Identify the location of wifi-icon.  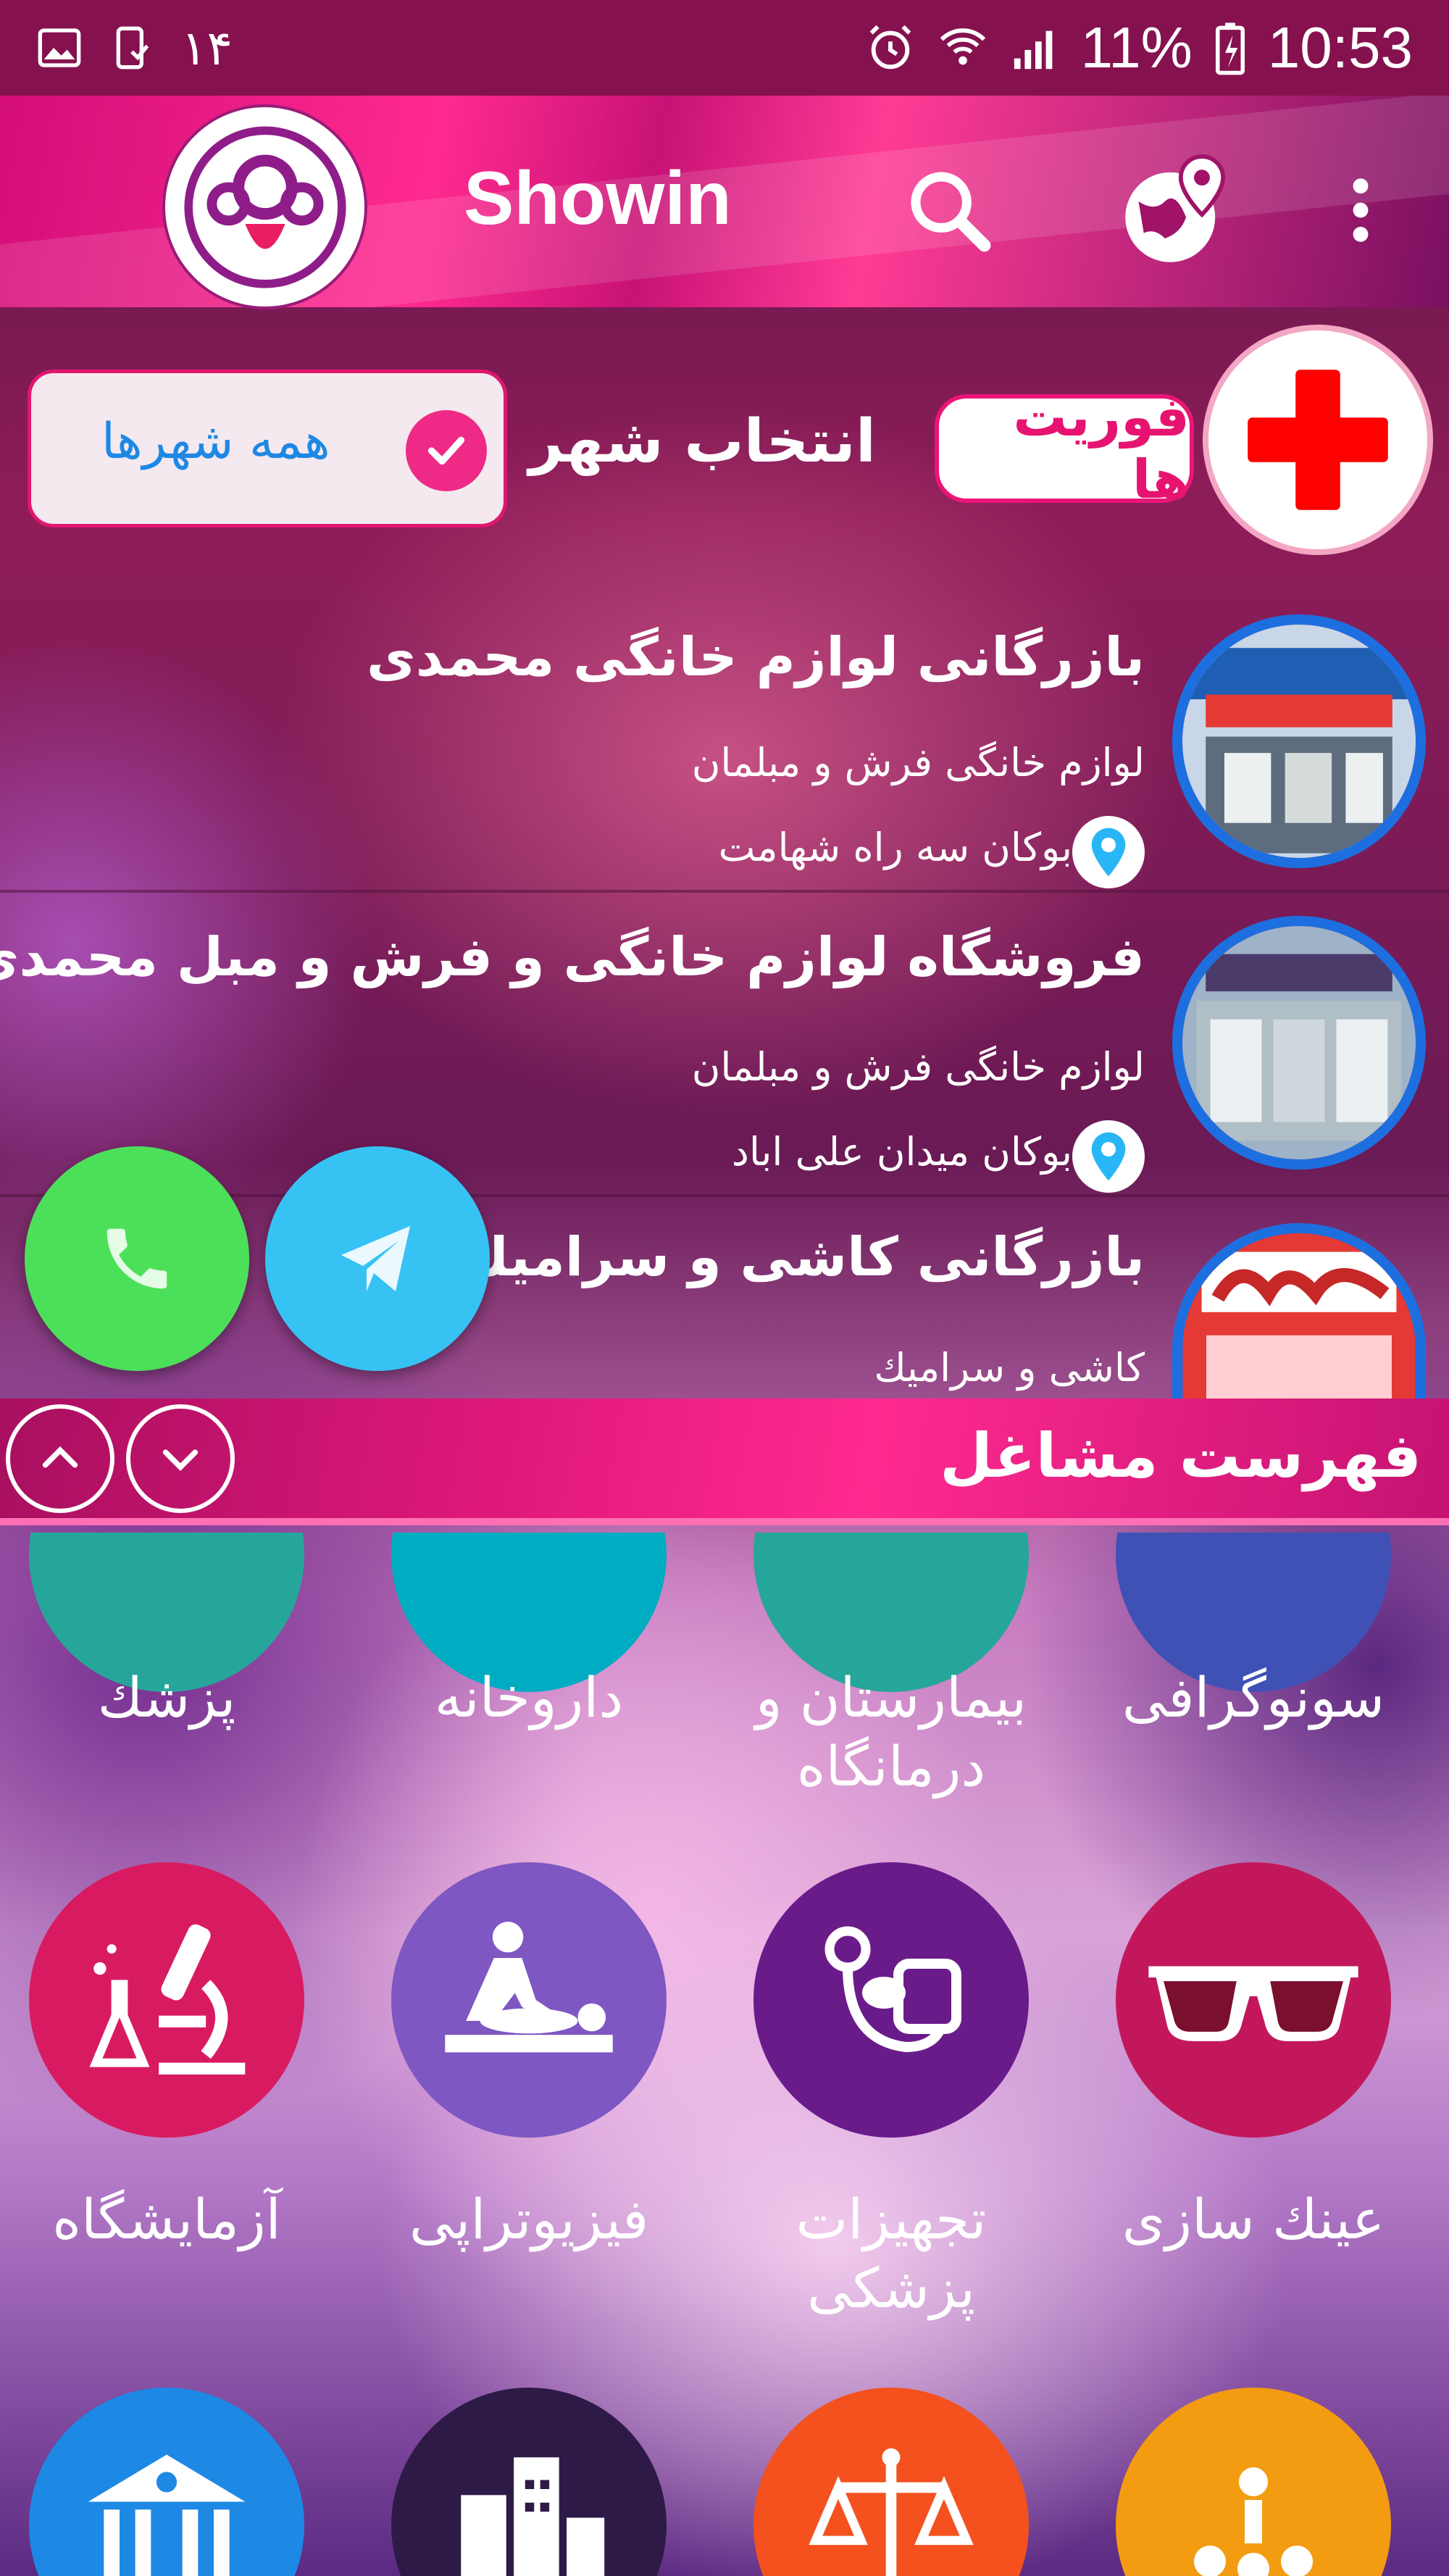
(963, 46).